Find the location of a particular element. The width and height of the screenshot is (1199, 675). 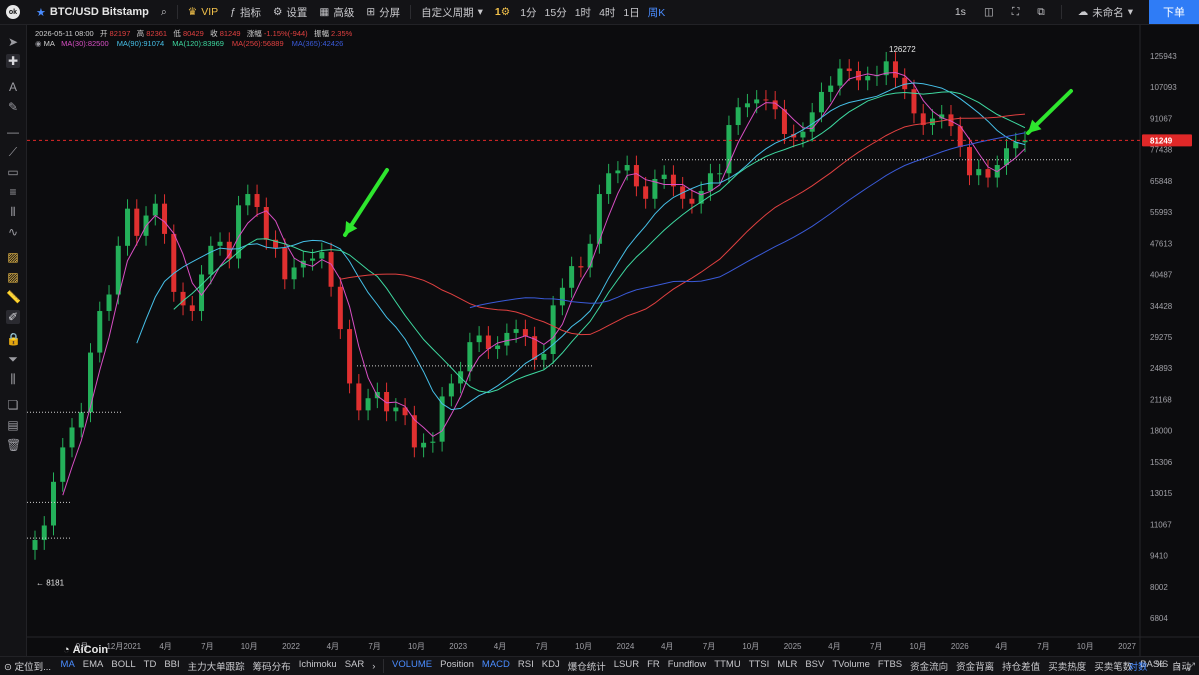

brush-icon: ✎ is located at coordinates (13, 107).